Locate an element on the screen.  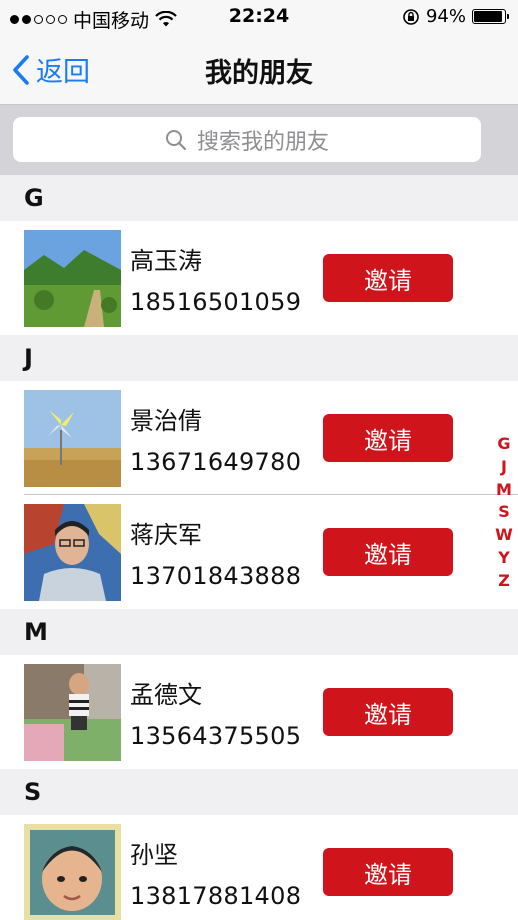
search-input: 搜索我的朋友 is located at coordinates (247, 139).